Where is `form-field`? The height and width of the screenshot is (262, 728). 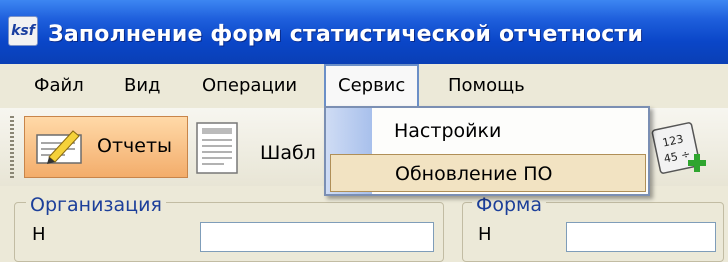
form-field is located at coordinates (641, 237).